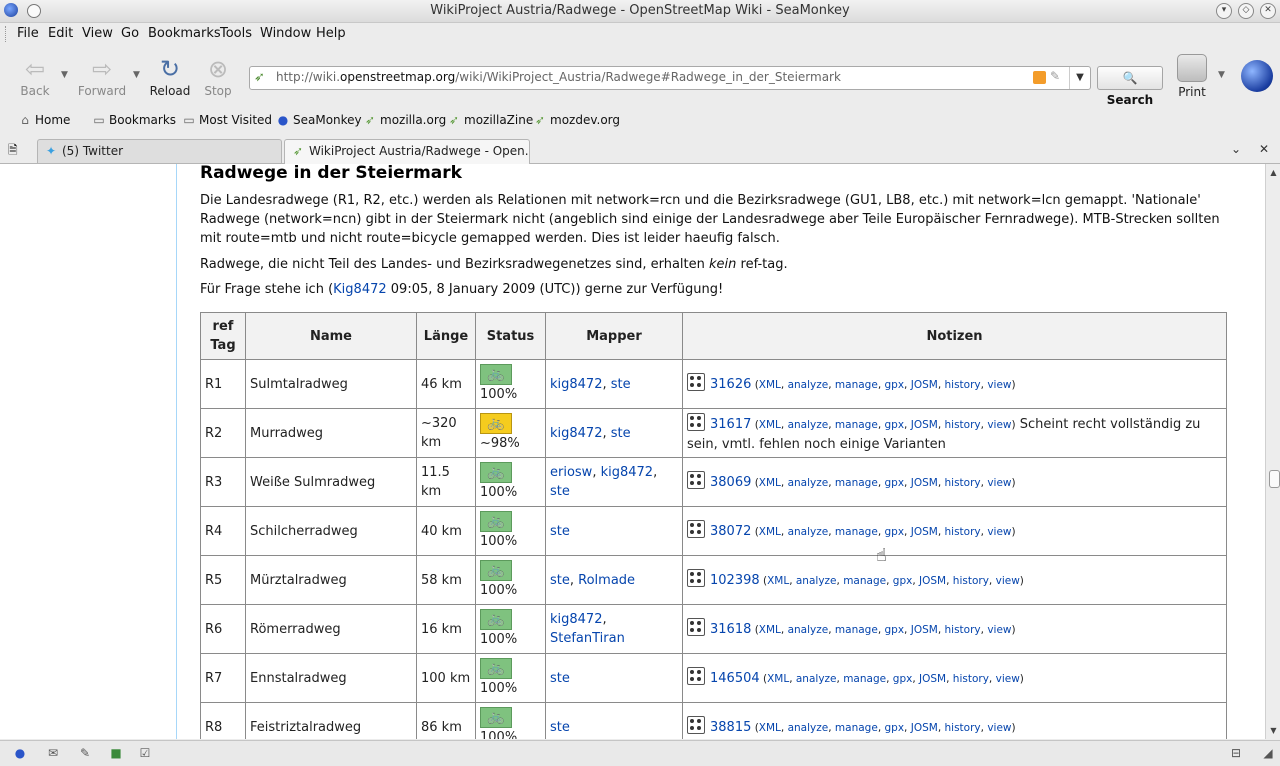 Image resolution: width=1280 pixels, height=766 pixels. What do you see at coordinates (319, 120) in the screenshot?
I see `bookmark-seamonkey: ● SeaMonkey` at bounding box center [319, 120].